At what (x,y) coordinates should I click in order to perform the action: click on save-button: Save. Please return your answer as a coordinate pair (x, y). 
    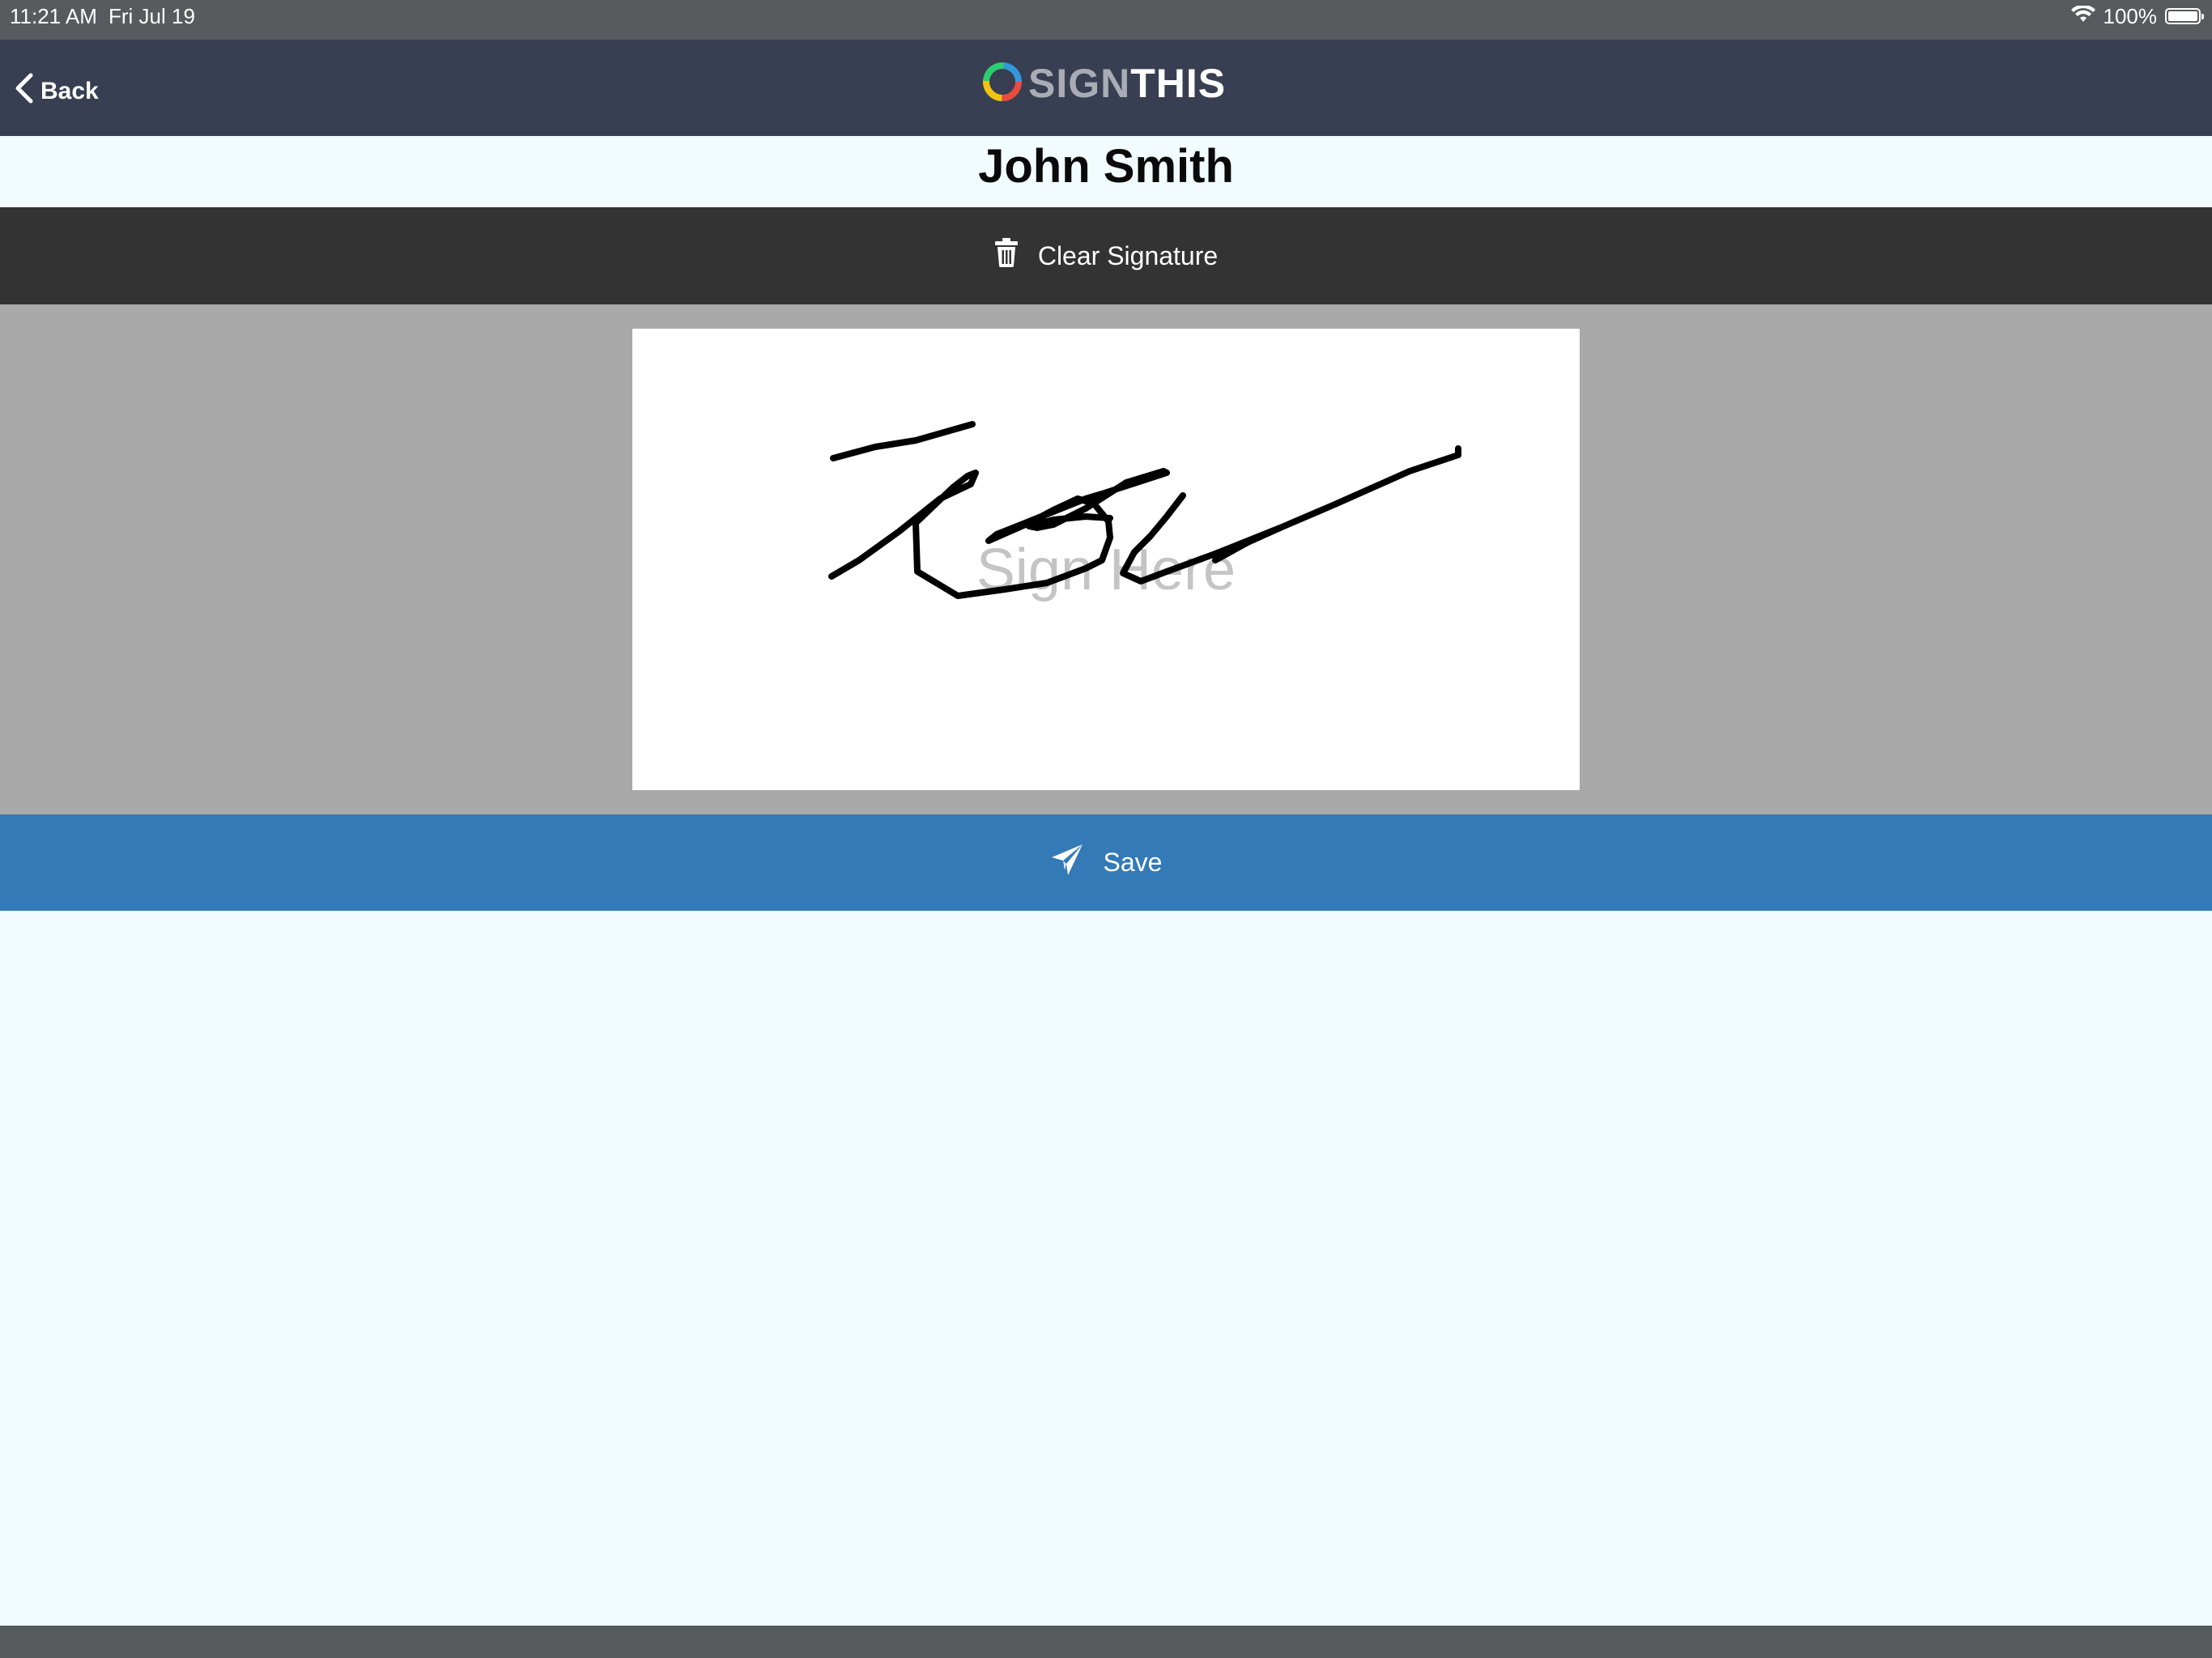
    Looking at the image, I should click on (1106, 862).